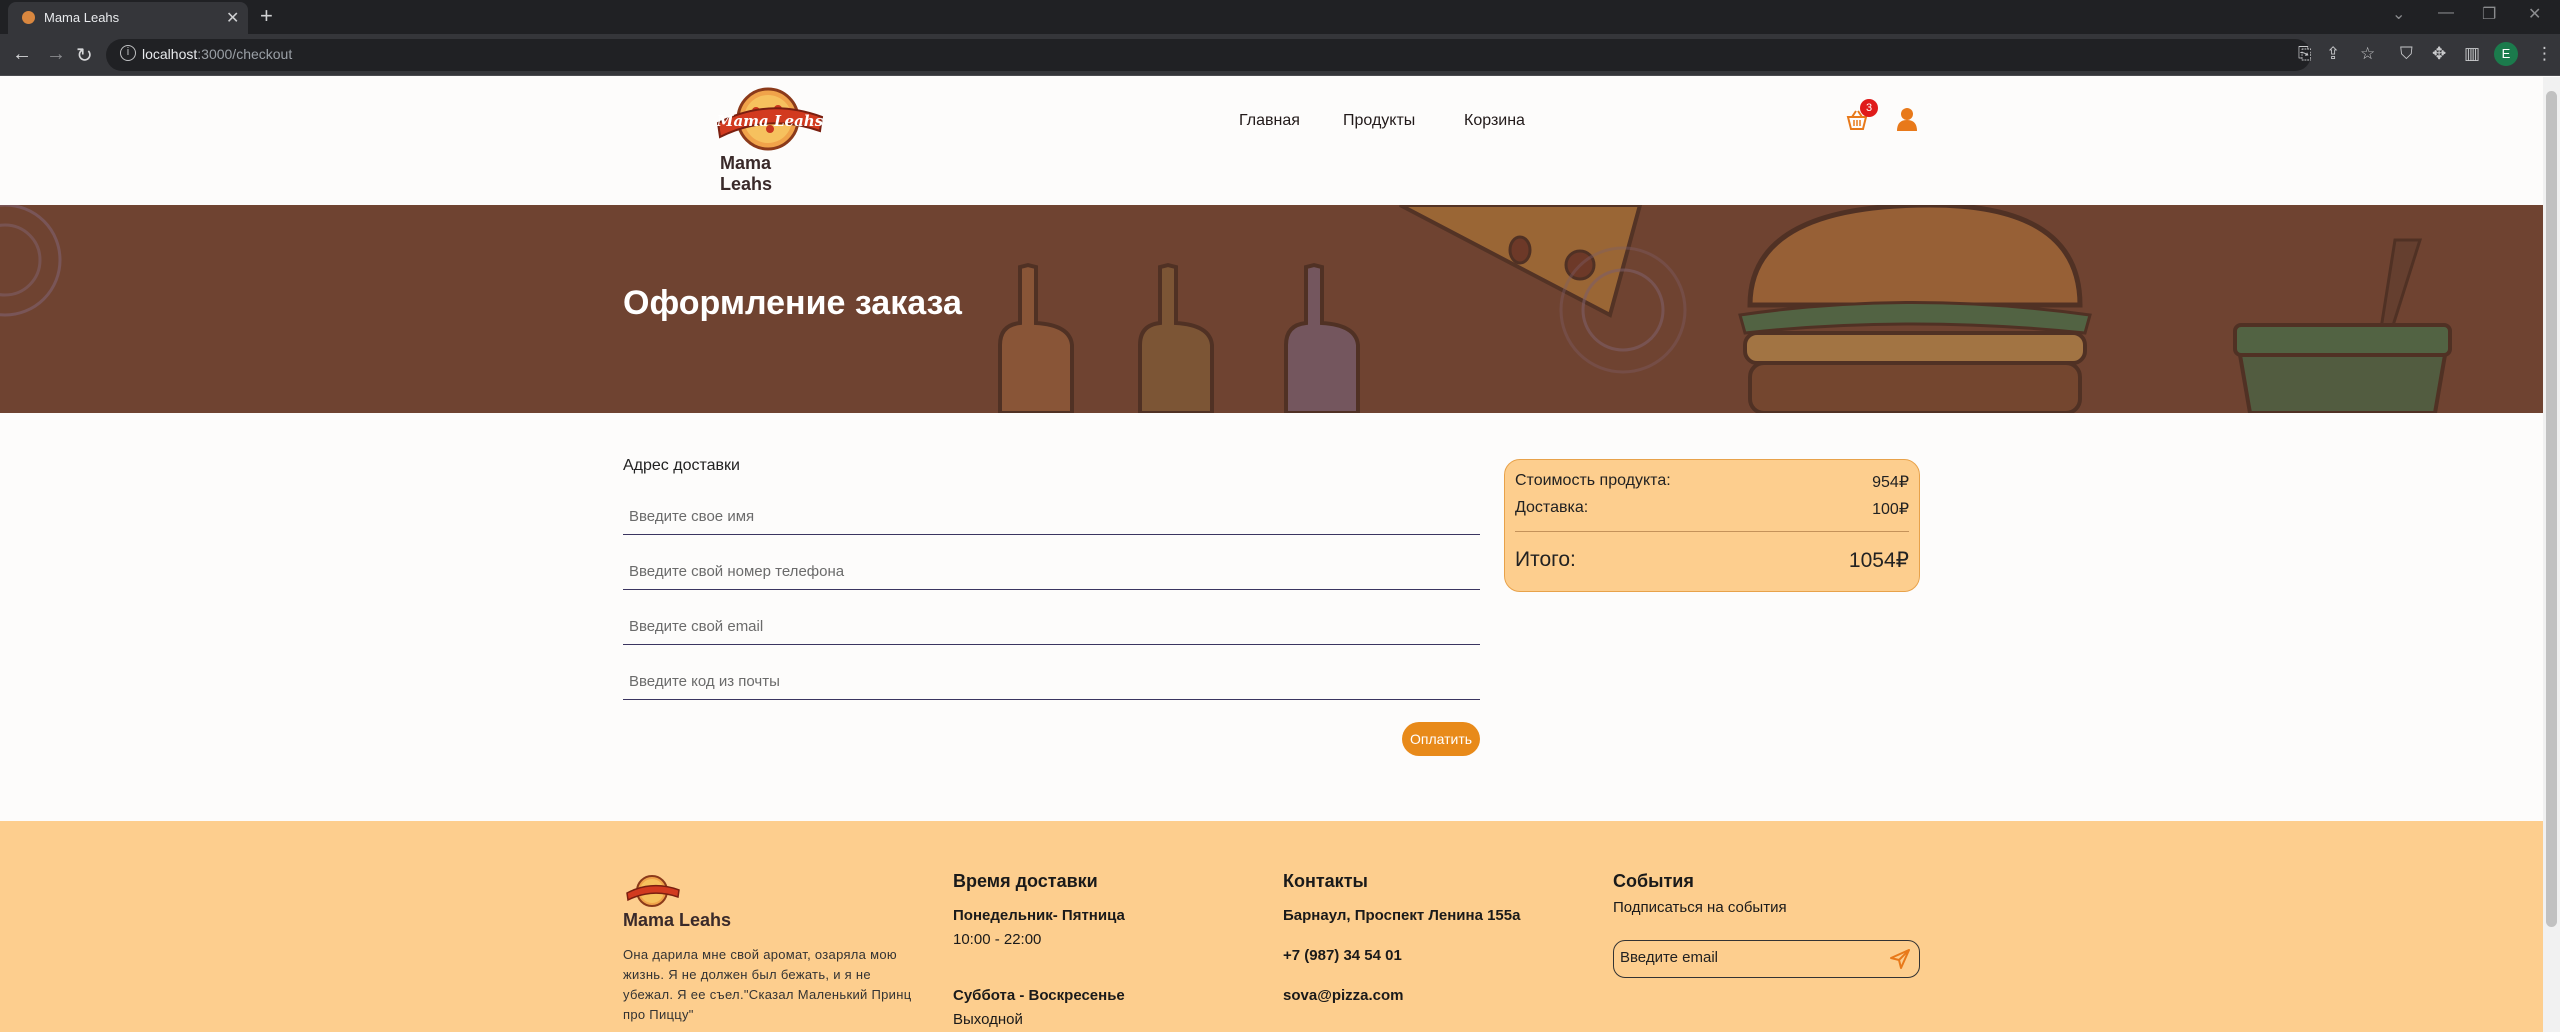  What do you see at coordinates (1890, 509) in the screenshot?
I see `delivery-value: 100₽` at bounding box center [1890, 509].